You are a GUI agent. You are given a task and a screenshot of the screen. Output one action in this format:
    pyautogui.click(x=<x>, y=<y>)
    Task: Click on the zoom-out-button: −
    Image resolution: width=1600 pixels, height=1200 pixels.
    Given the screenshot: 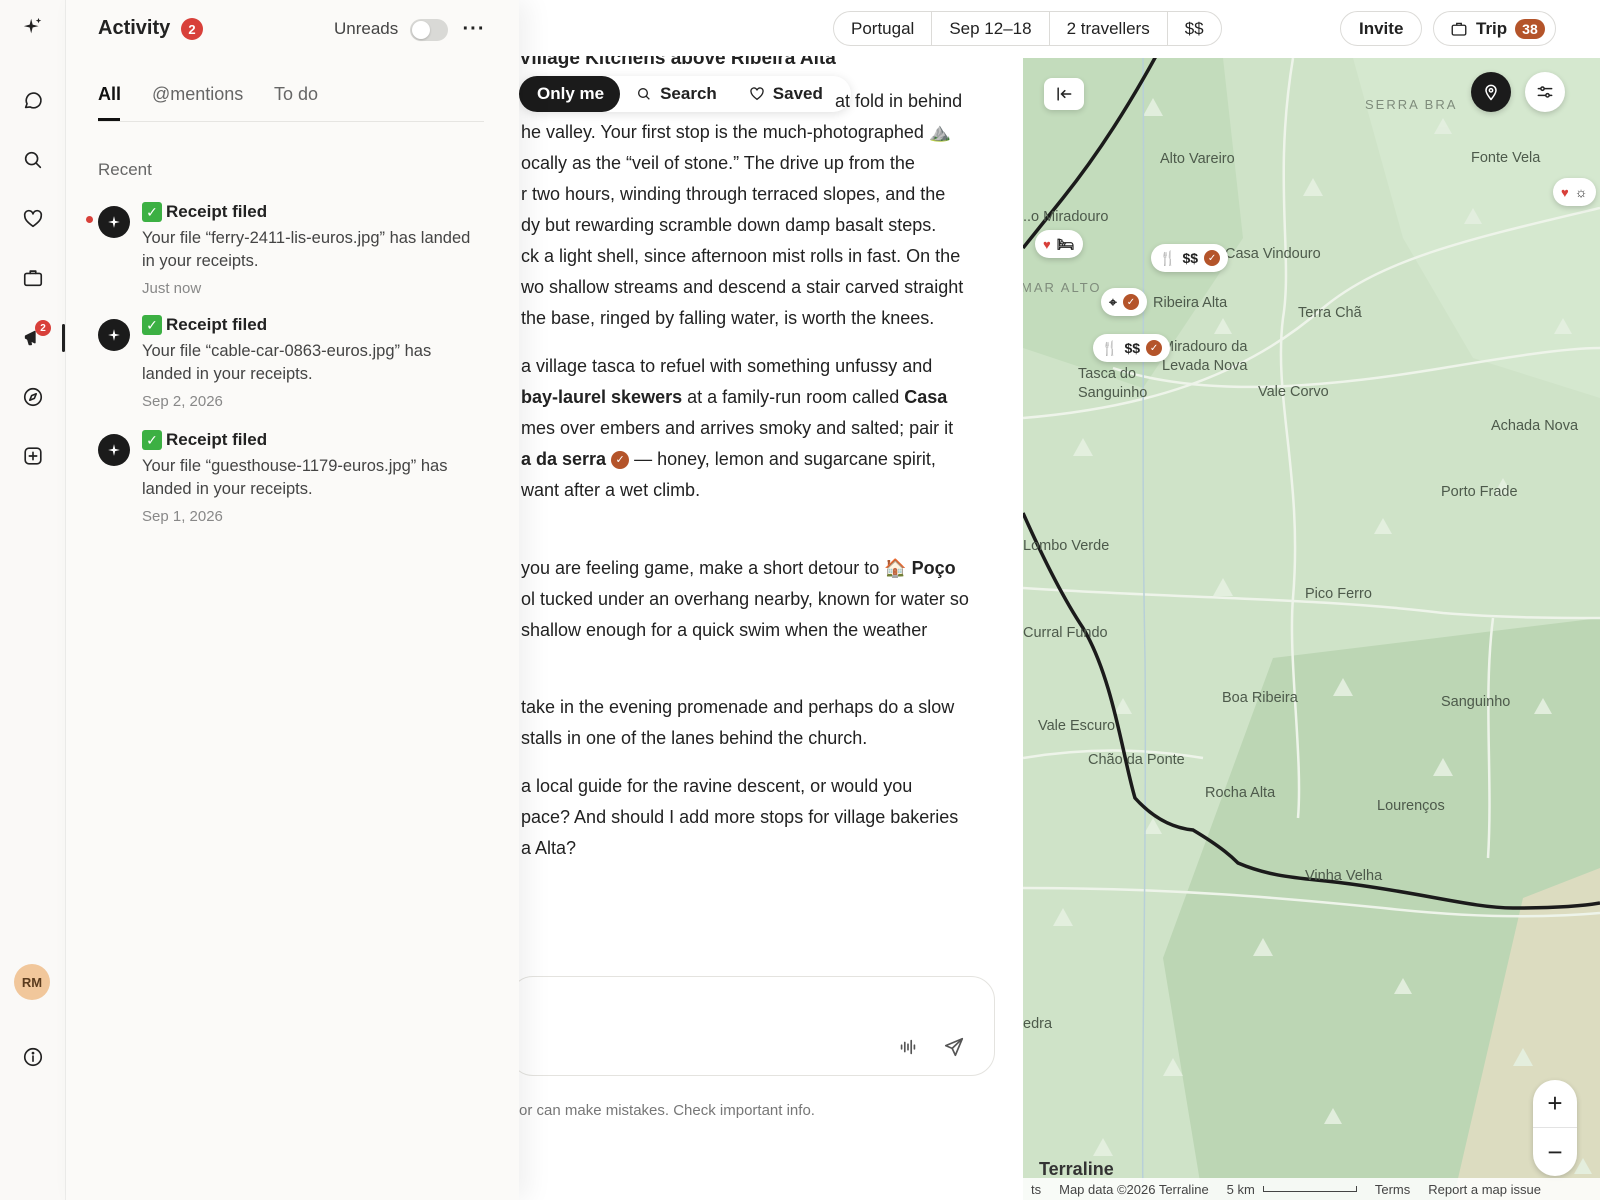 What is the action you would take?
    pyautogui.click(x=1555, y=1152)
    